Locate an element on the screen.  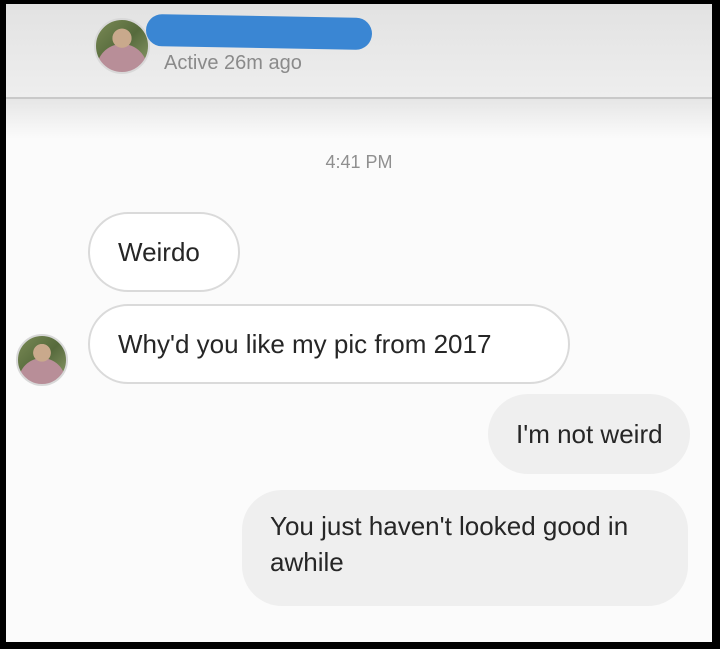
active-status: Active 26m ago is located at coordinates (233, 63).